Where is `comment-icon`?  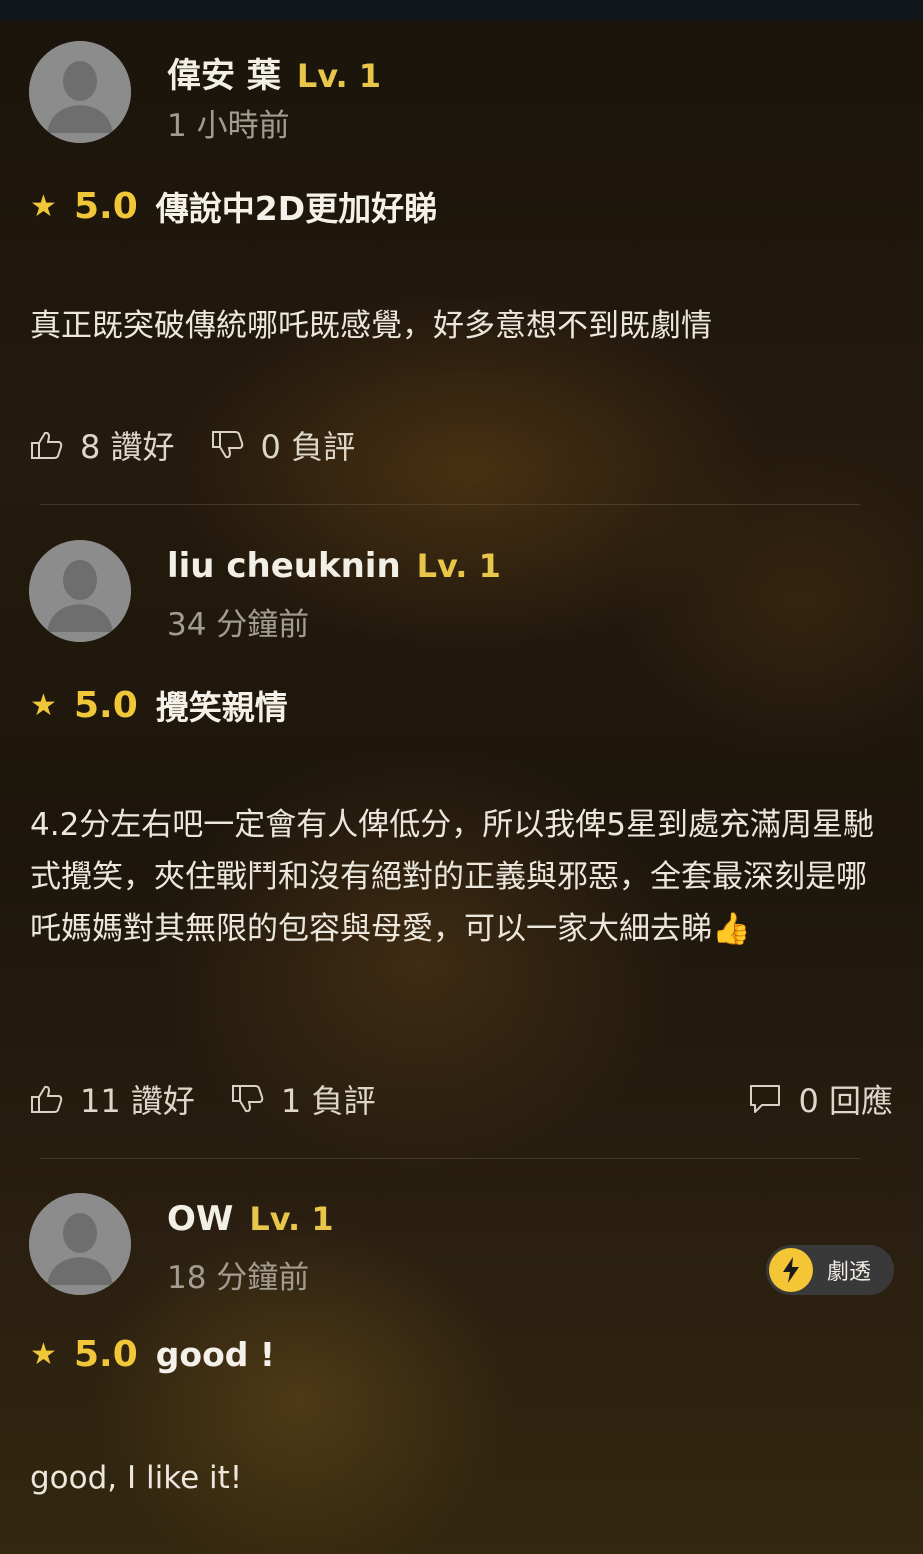
comment-icon is located at coordinates (765, 1099).